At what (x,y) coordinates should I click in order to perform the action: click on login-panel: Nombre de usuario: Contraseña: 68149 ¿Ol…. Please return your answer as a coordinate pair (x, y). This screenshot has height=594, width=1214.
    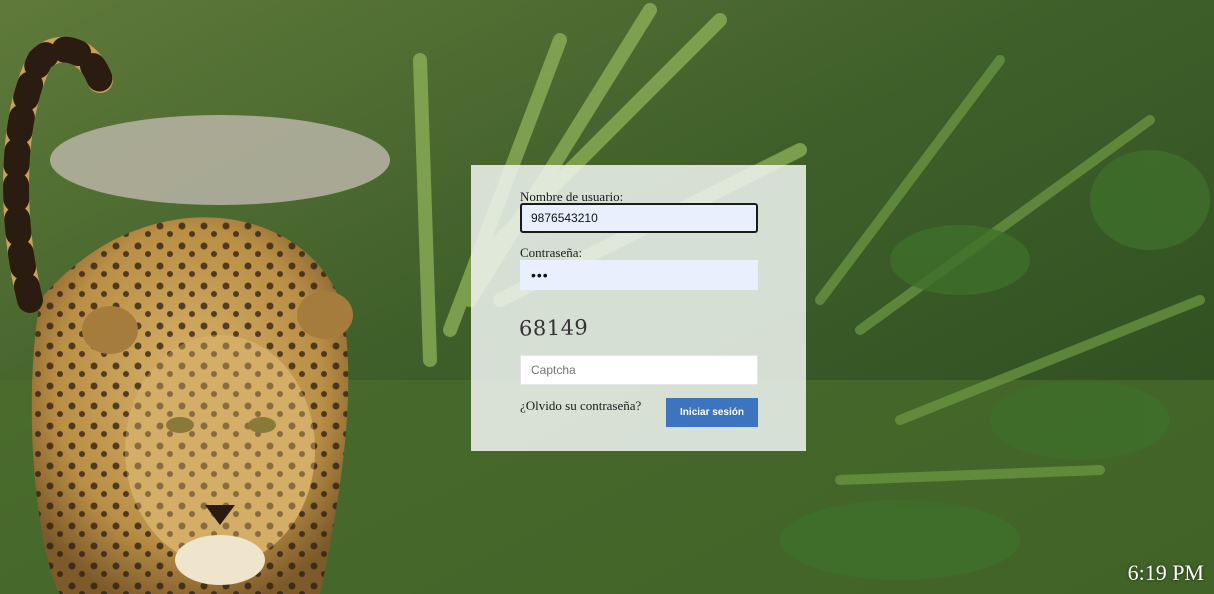
    Looking at the image, I should click on (638, 308).